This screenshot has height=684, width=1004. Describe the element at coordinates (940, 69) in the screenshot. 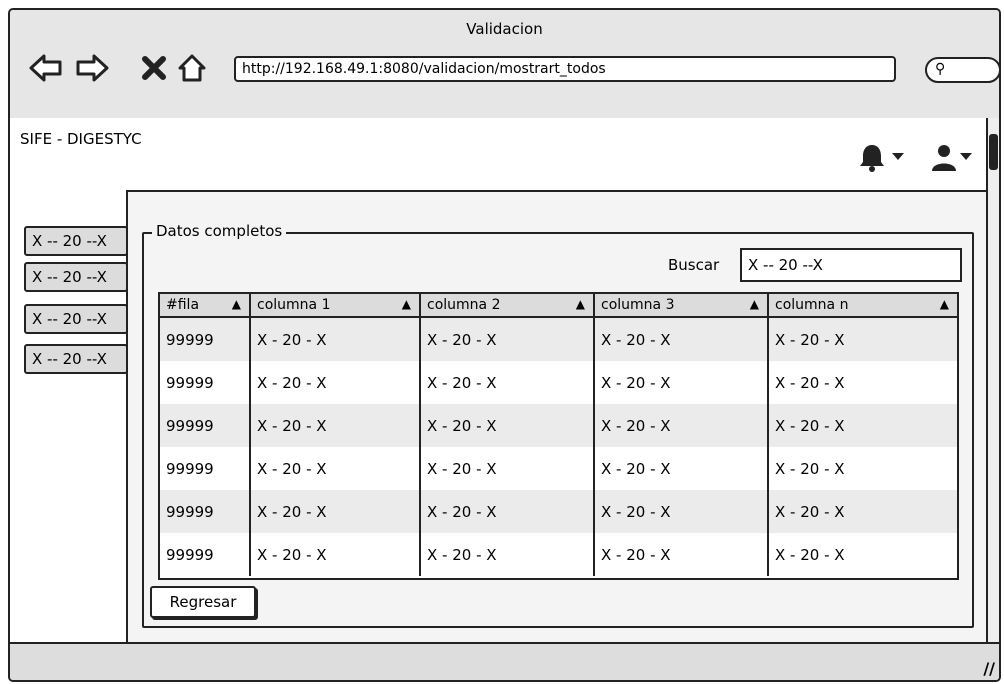

I see `search-icon: ⚲` at that location.